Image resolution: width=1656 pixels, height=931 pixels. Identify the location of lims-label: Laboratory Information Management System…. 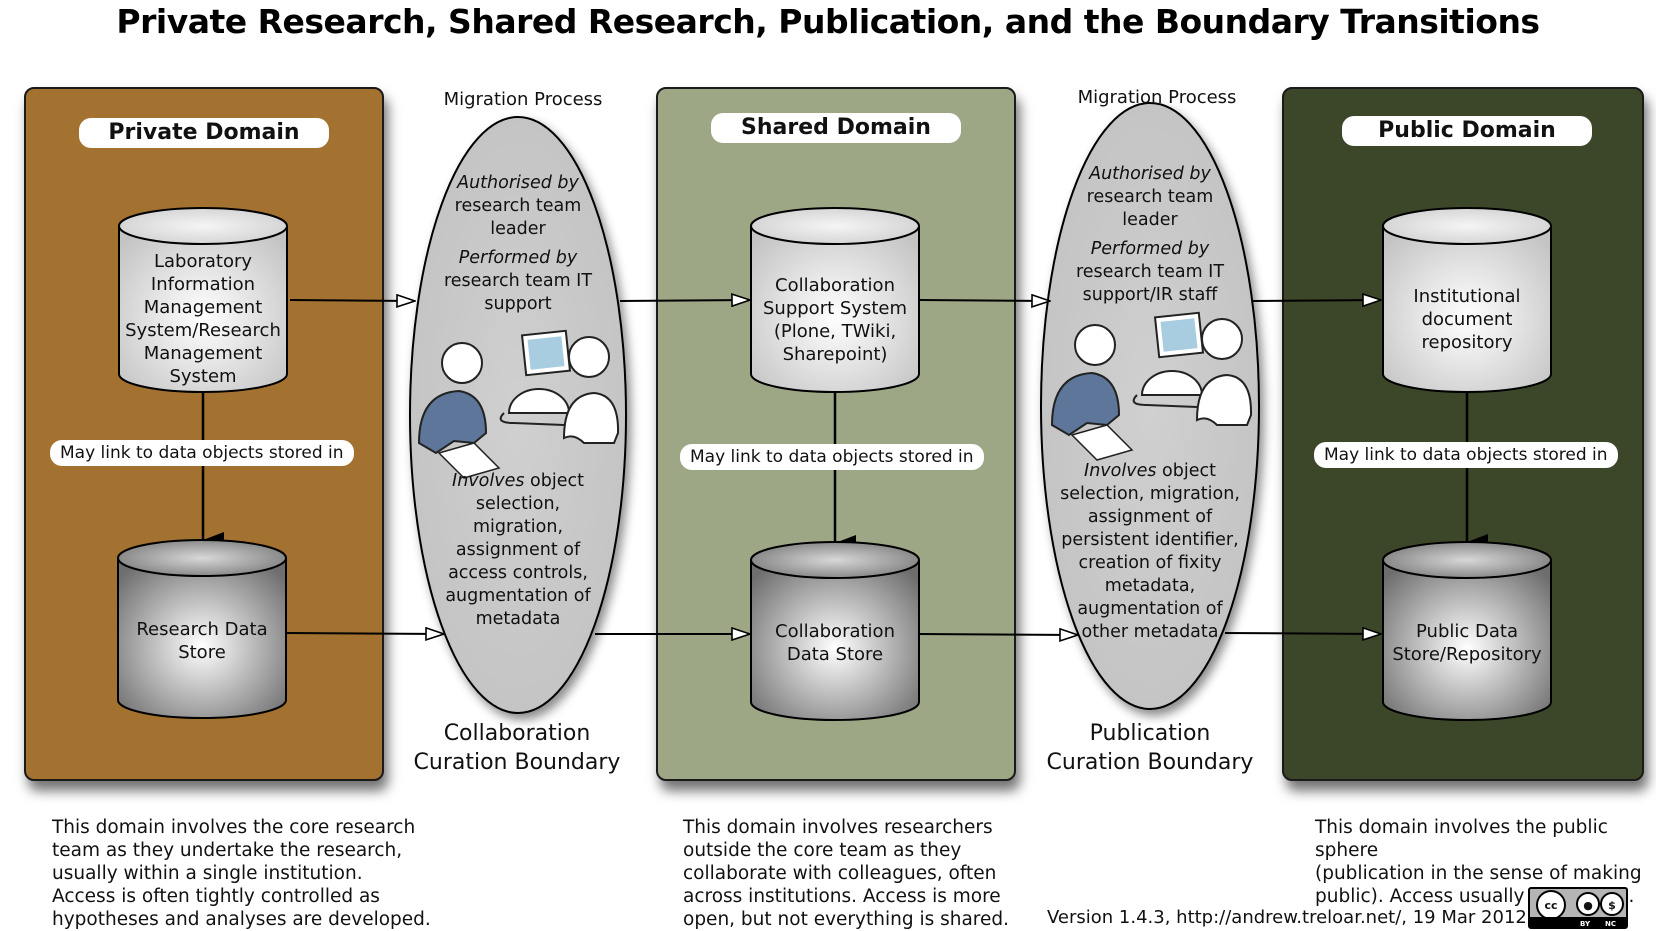
(203, 319).